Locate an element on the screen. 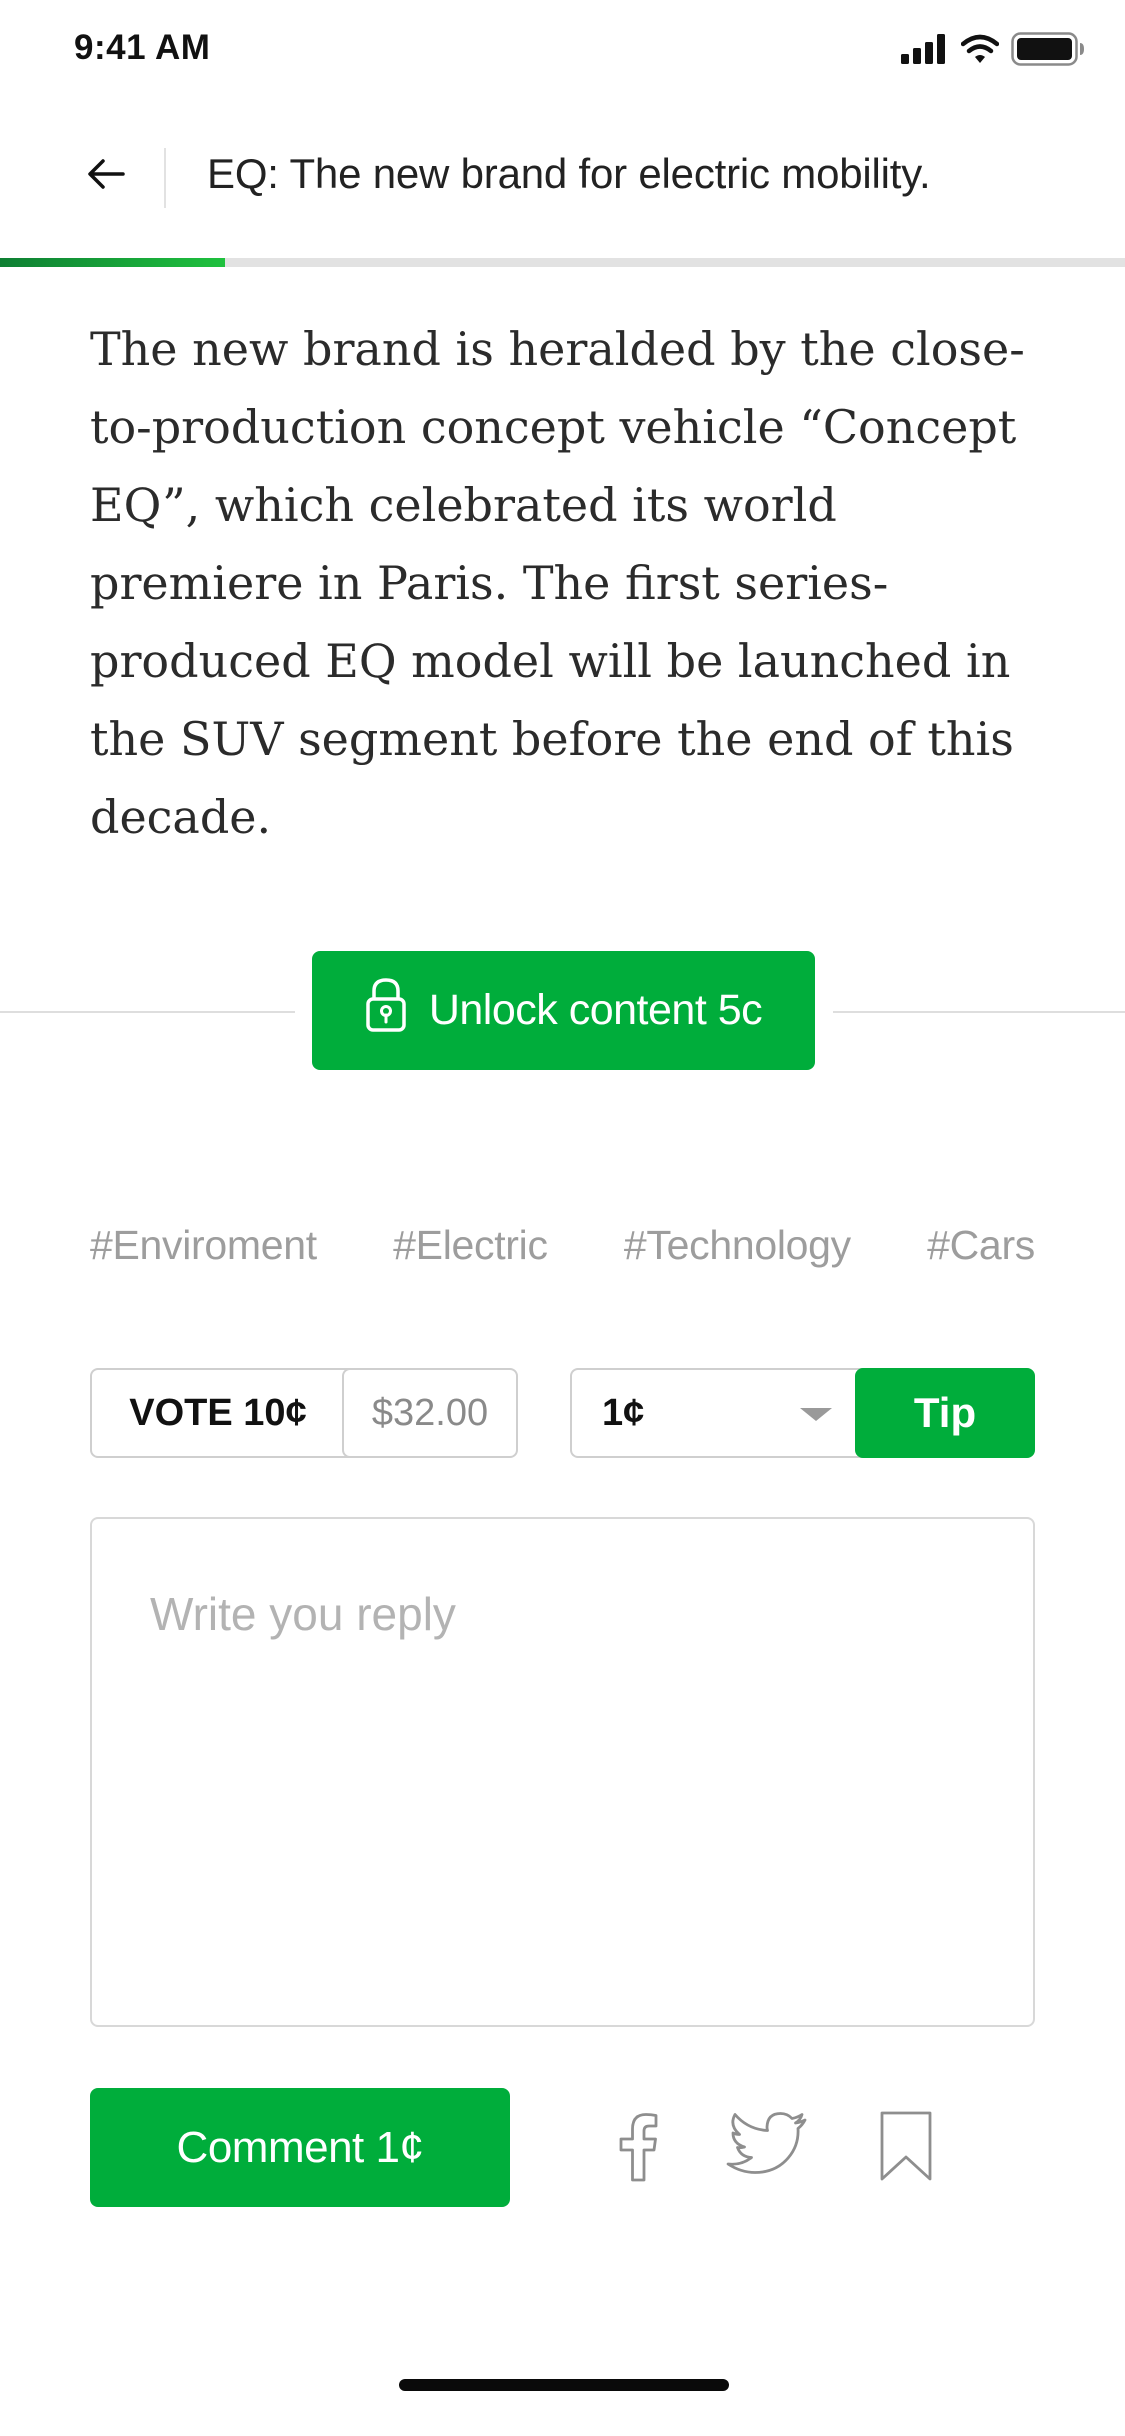  tag-cars: #Cars is located at coordinates (981, 1245).